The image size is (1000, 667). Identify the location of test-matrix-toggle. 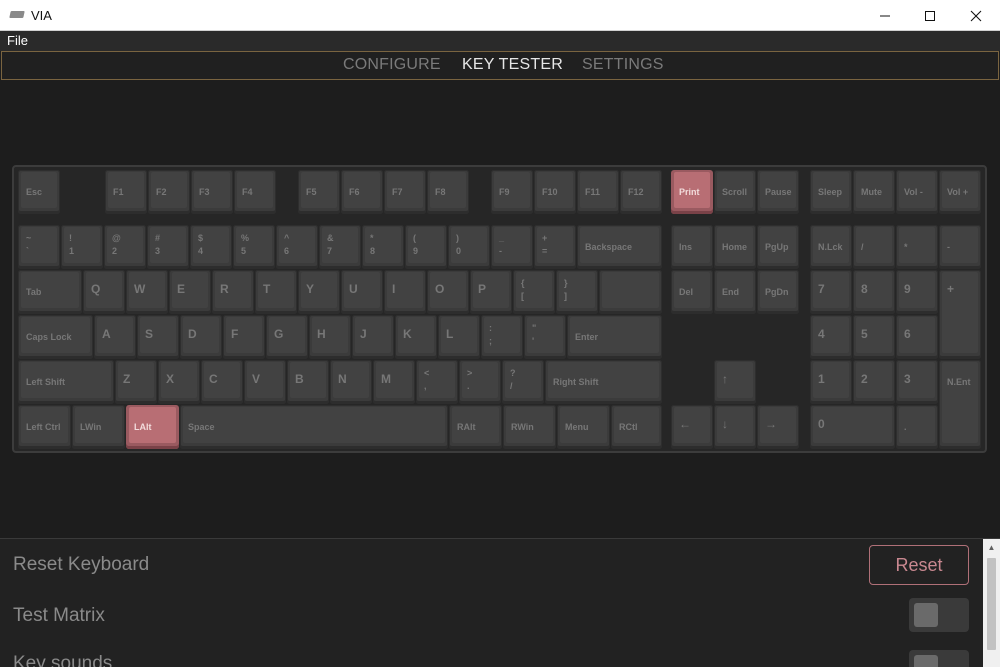
(939, 615).